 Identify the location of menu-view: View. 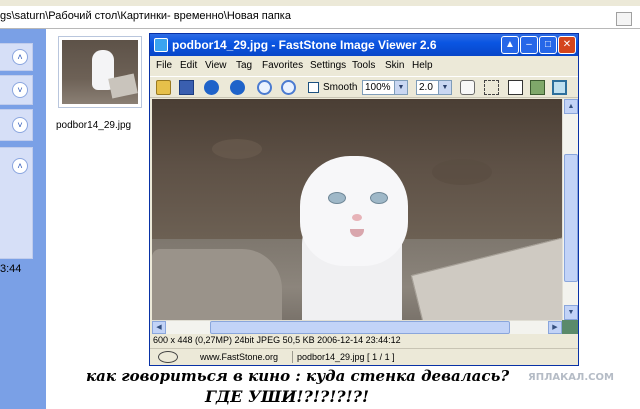
(216, 65).